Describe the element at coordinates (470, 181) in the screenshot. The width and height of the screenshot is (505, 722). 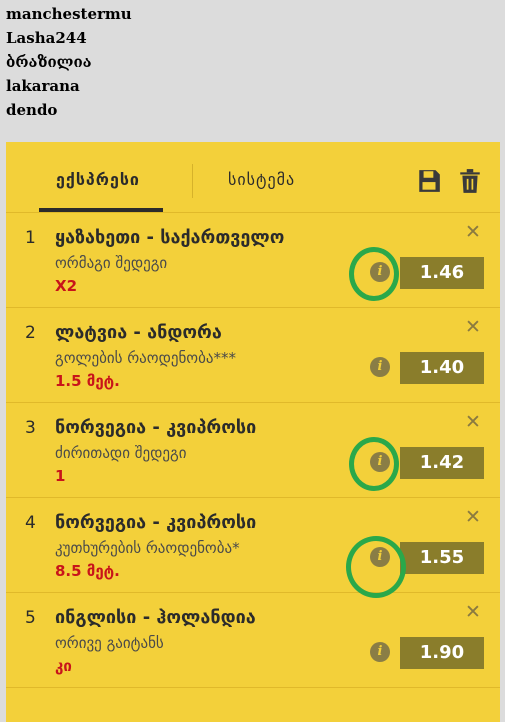
I see `trash-icon` at that location.